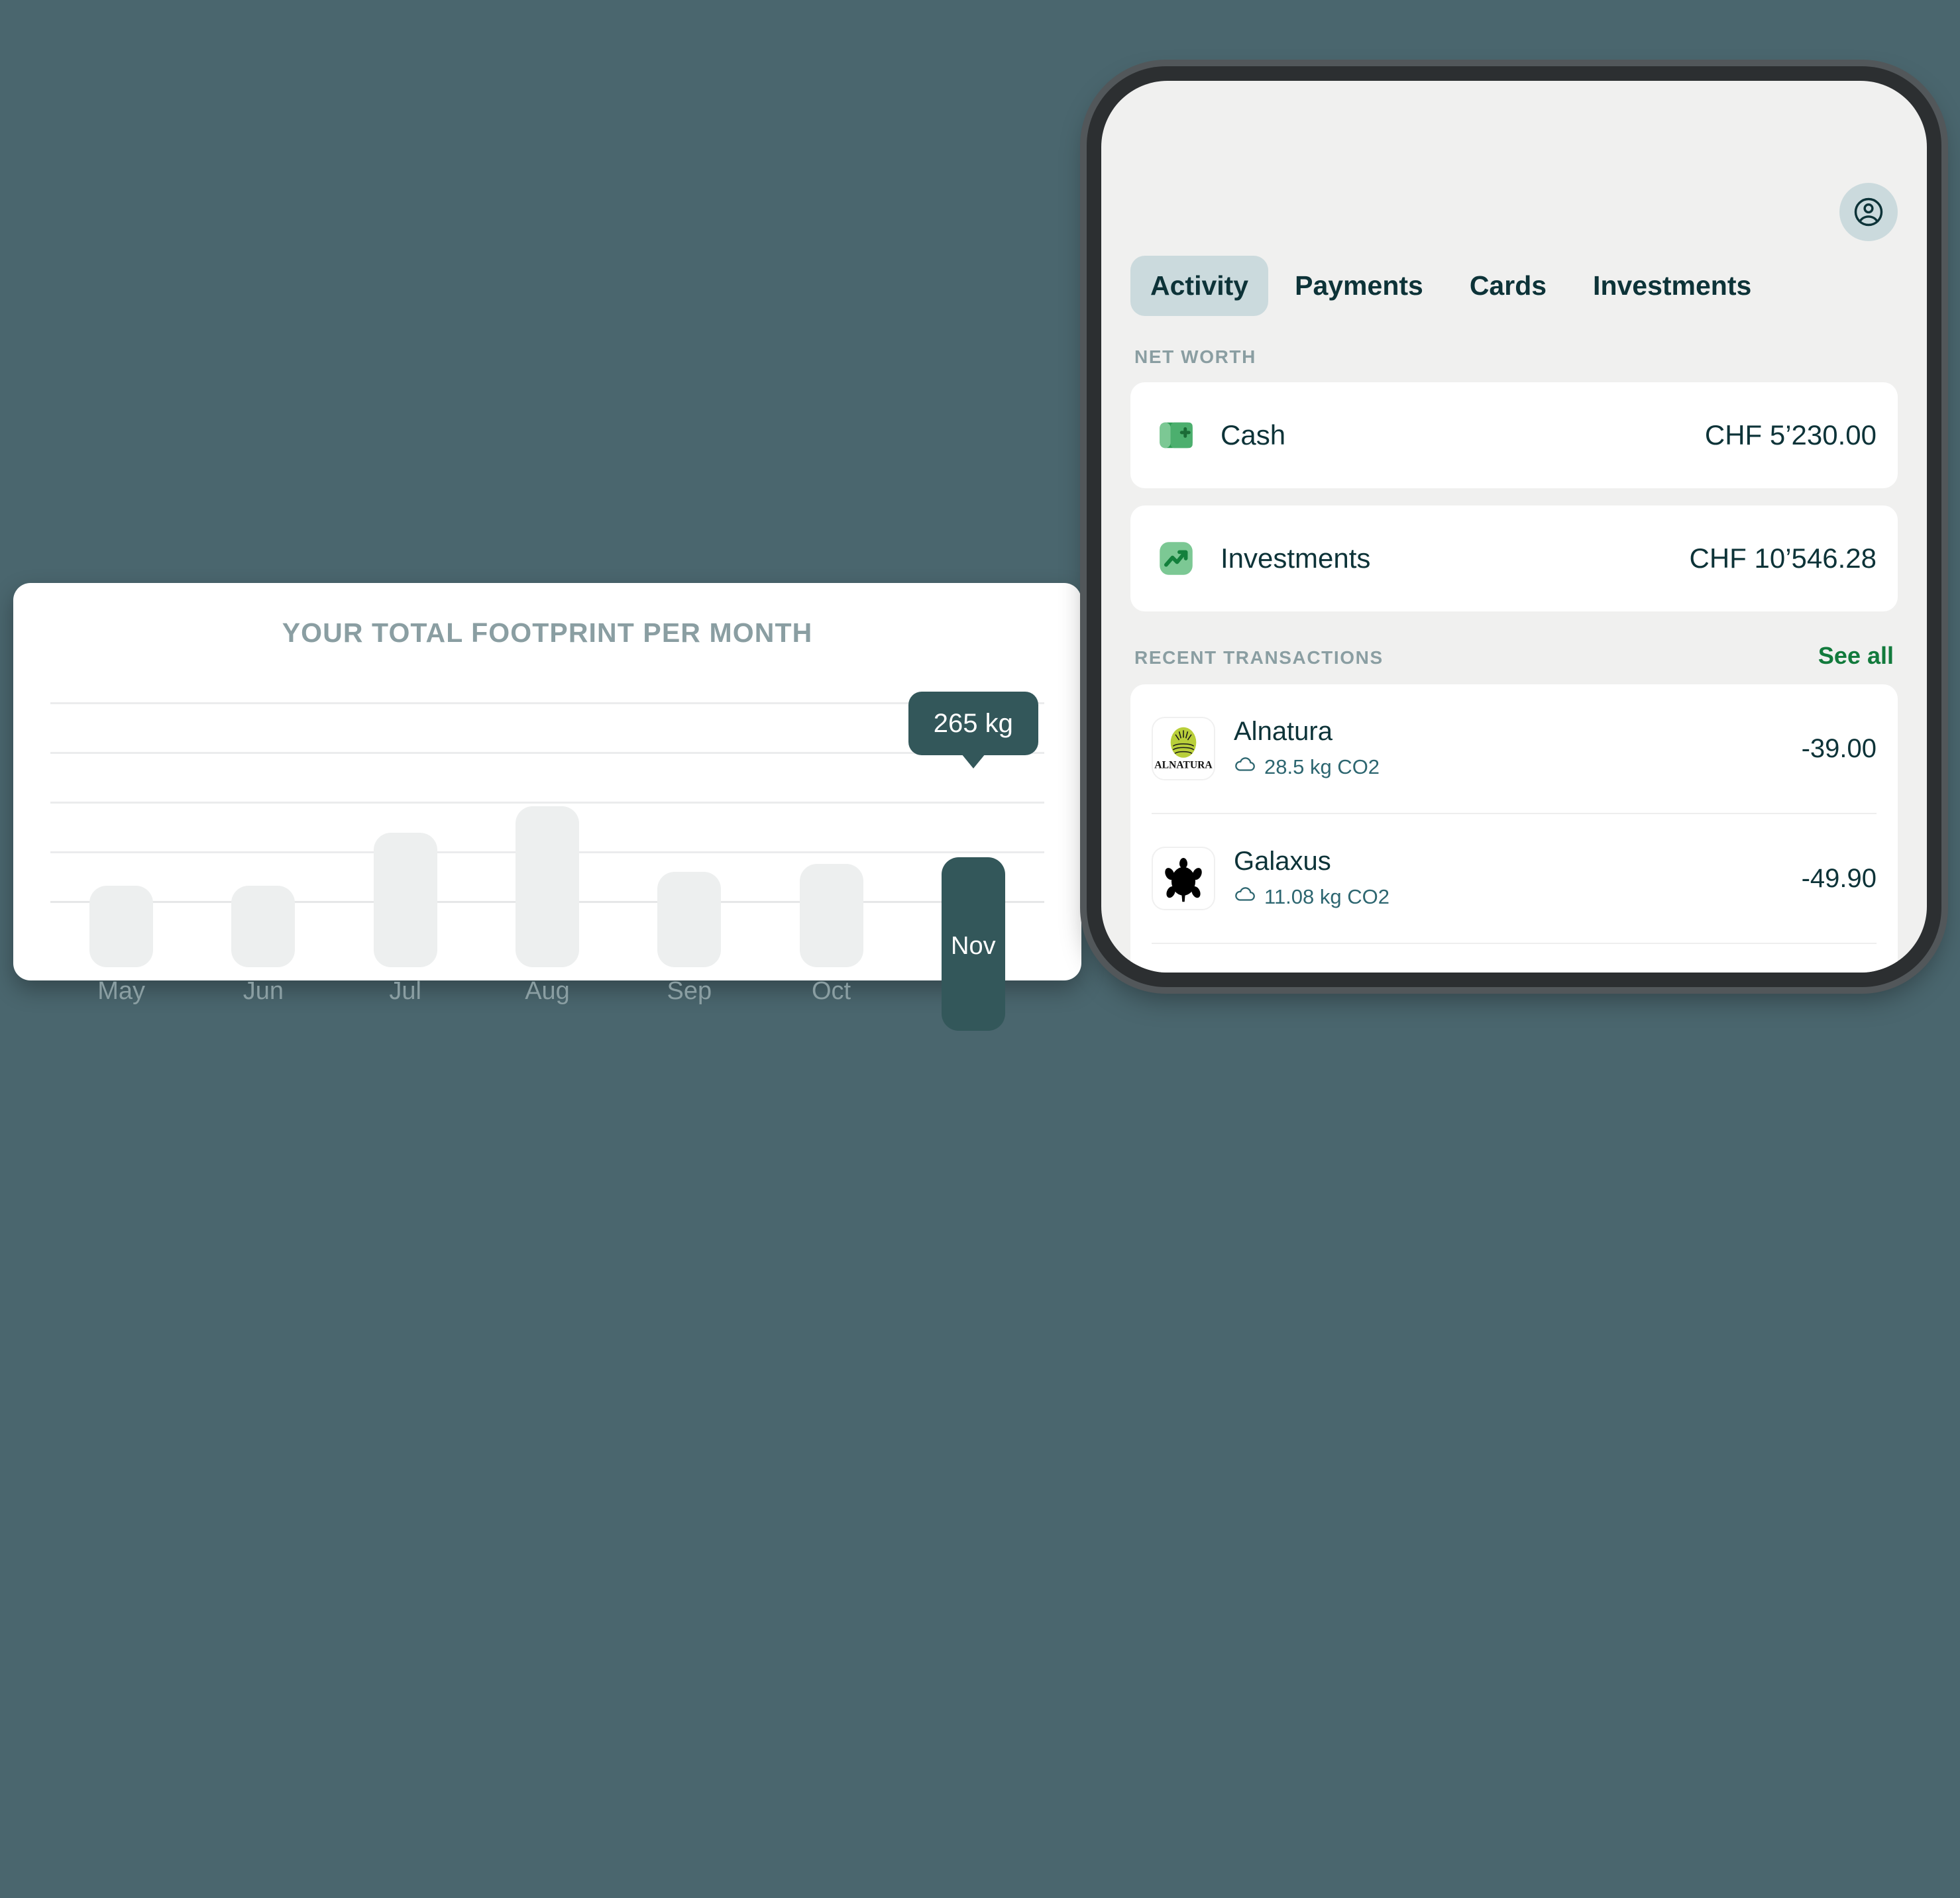  What do you see at coordinates (1514, 558) in the screenshot?
I see `net-worth-row: Investments CHF 10’546.28` at bounding box center [1514, 558].